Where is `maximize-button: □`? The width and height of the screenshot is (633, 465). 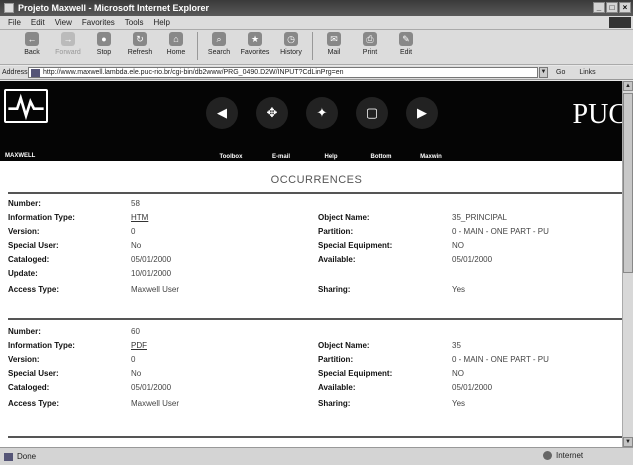 maximize-button: □ is located at coordinates (612, 7).